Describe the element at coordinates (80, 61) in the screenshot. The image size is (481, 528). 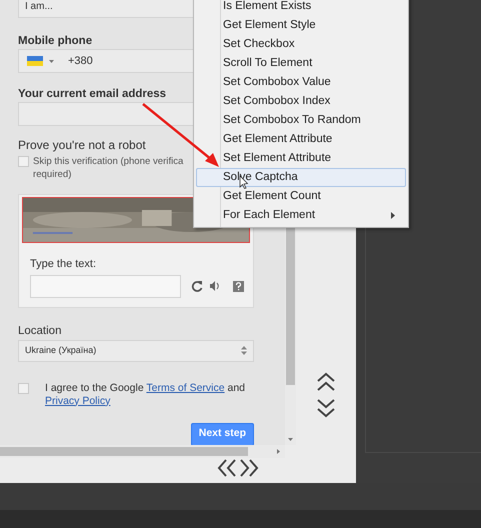
I see `field-value: +380` at that location.